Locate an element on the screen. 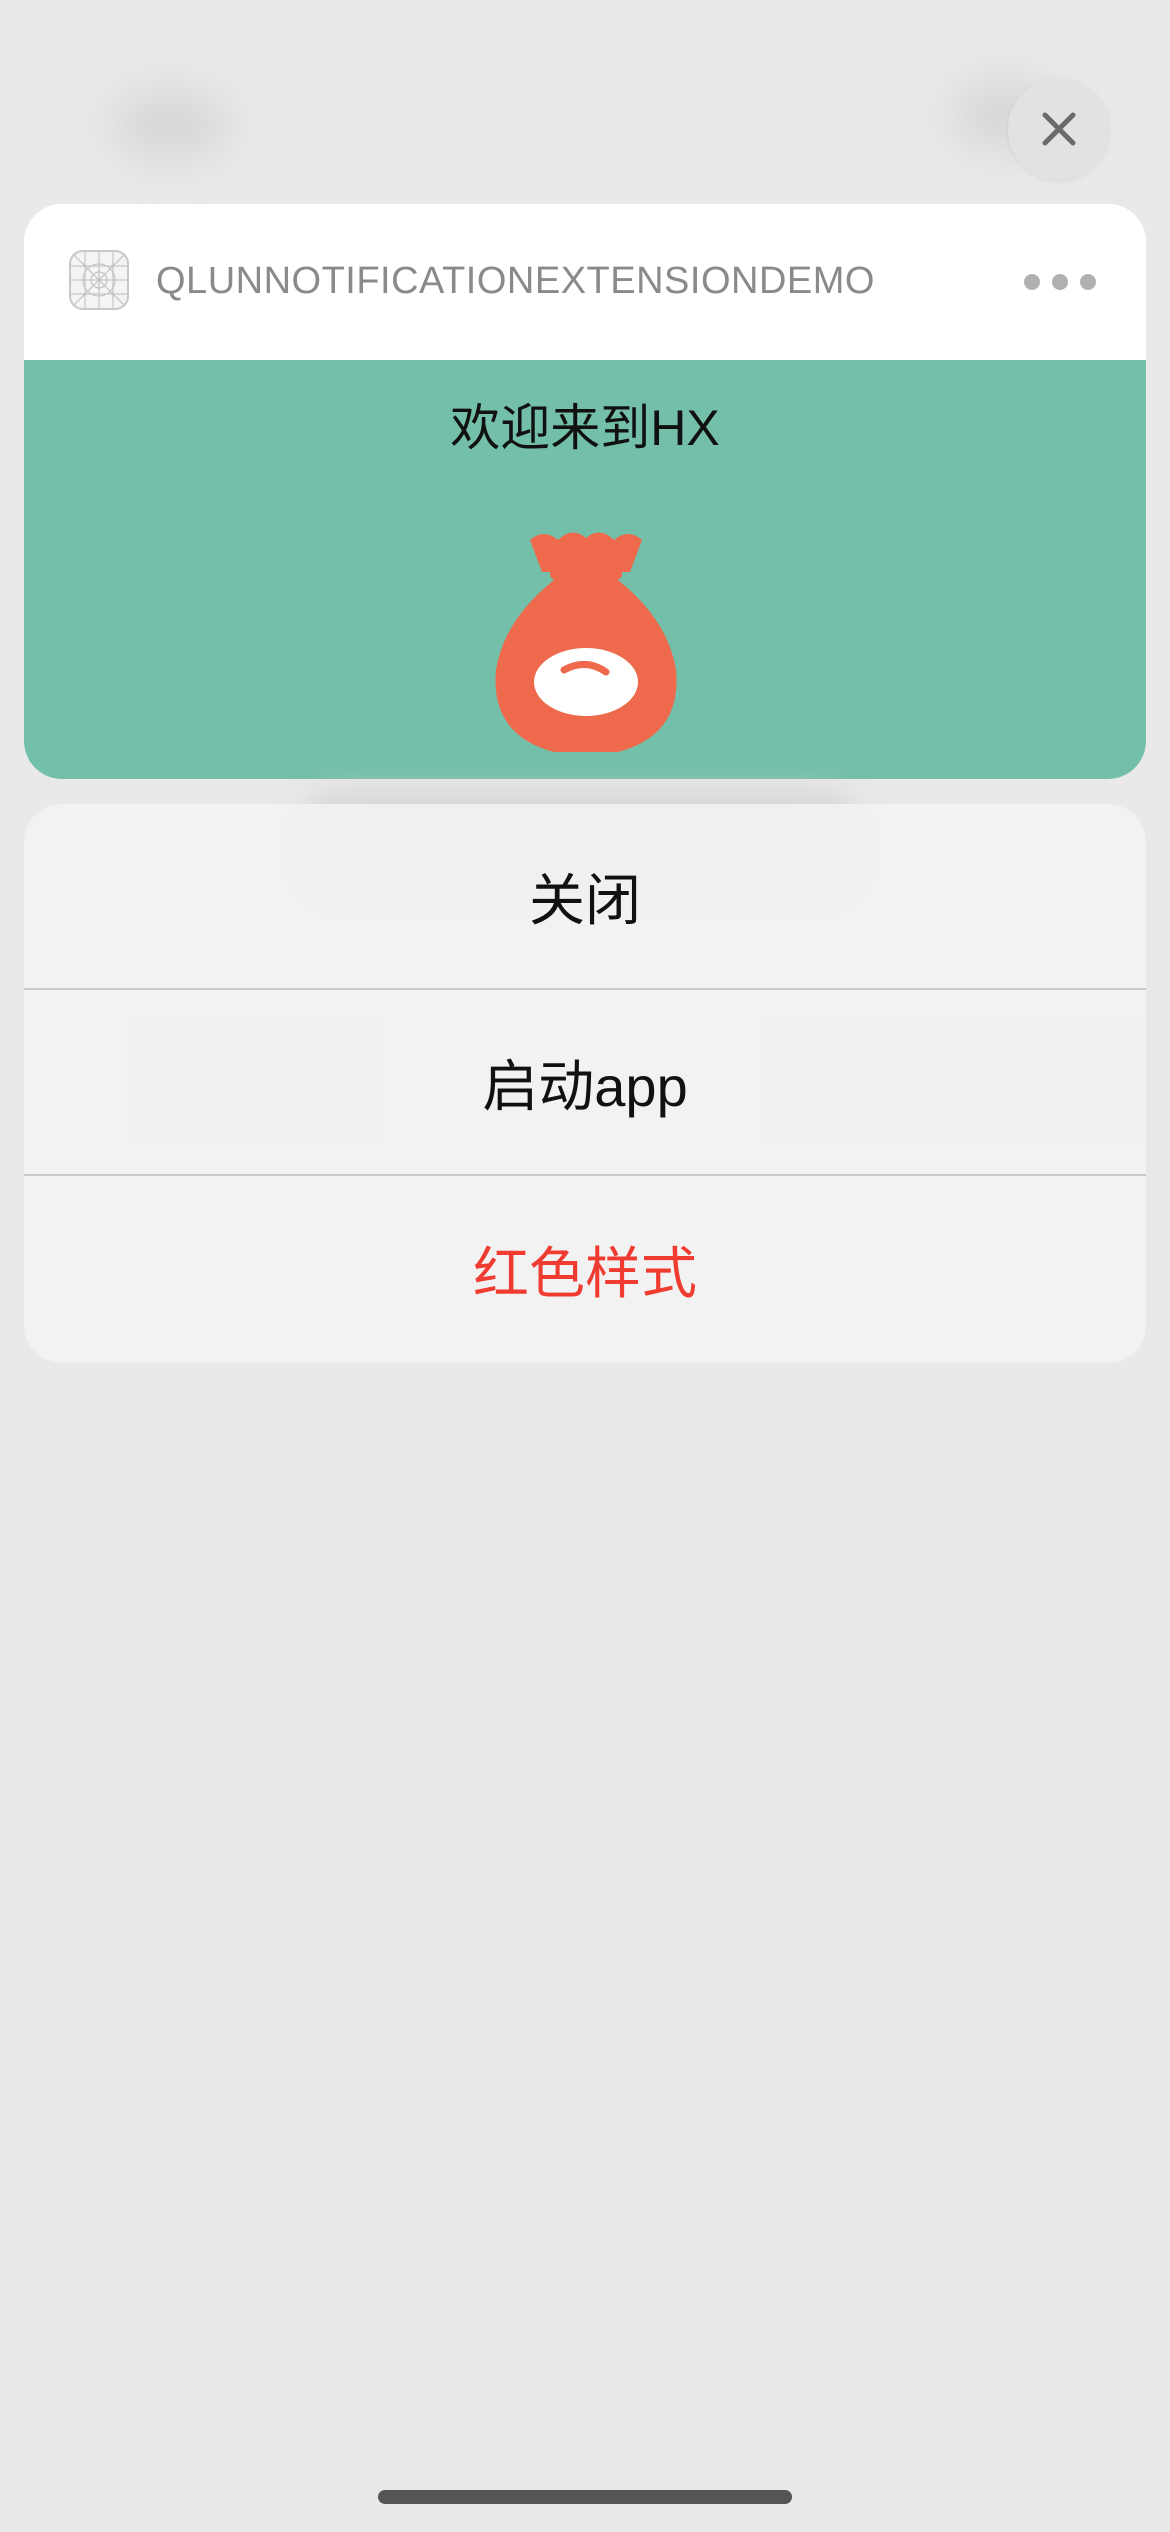 This screenshot has height=2532, width=1170. red-style-action-button: 红色样式 is located at coordinates (585, 1269).